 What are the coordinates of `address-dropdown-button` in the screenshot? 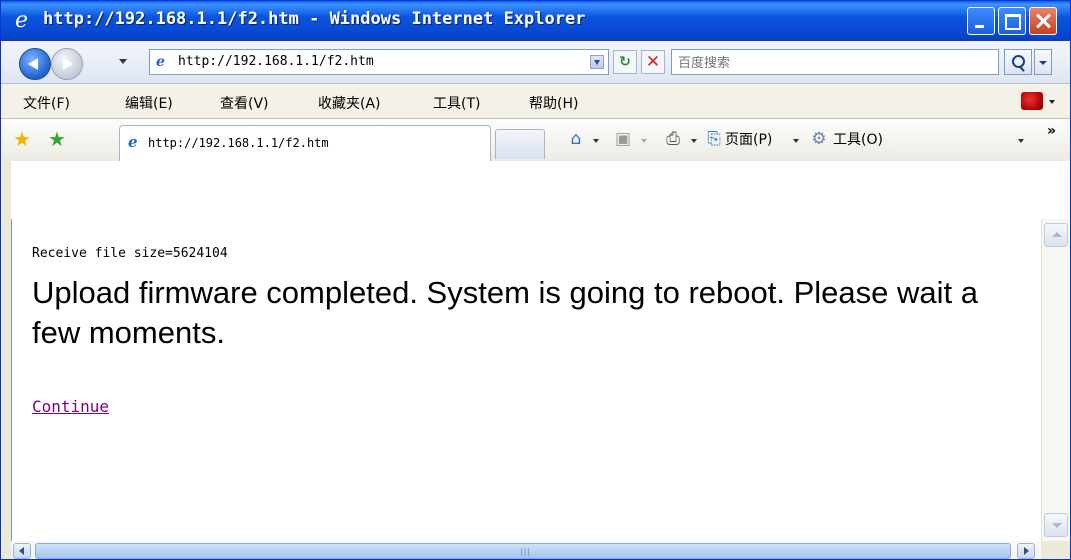 It's located at (597, 62).